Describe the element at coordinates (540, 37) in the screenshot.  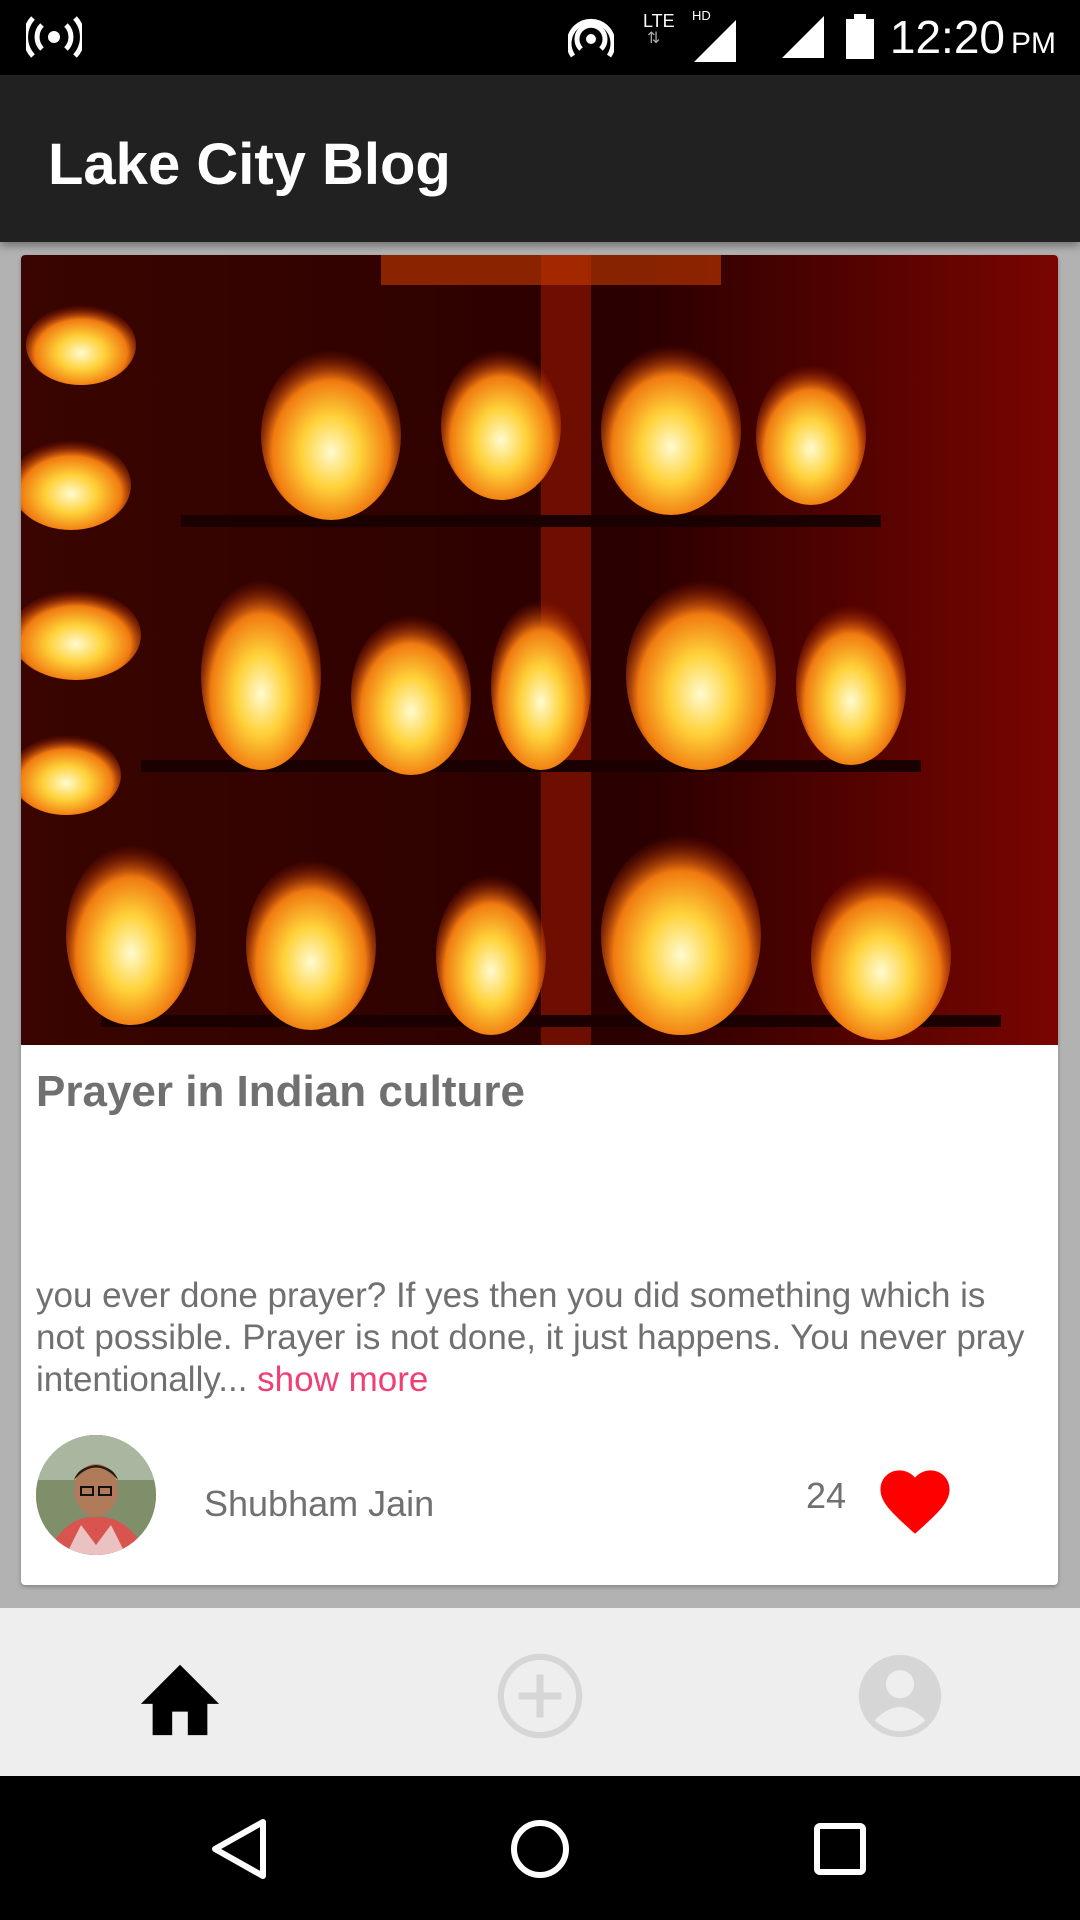
I see `status-bar: LTE ⇅ HD 12:20 PM` at that location.